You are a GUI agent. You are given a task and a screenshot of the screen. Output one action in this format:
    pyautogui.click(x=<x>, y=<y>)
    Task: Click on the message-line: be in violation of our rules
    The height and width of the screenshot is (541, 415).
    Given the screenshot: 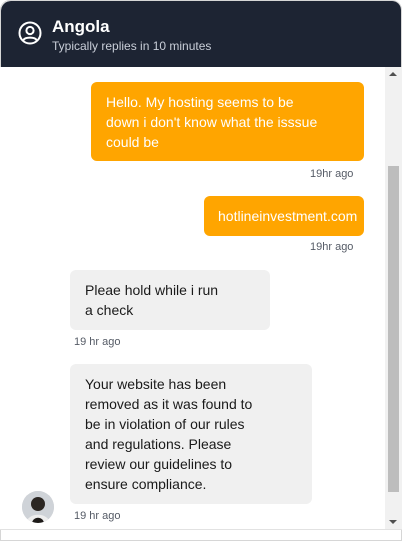 What is the action you would take?
    pyautogui.click(x=165, y=424)
    